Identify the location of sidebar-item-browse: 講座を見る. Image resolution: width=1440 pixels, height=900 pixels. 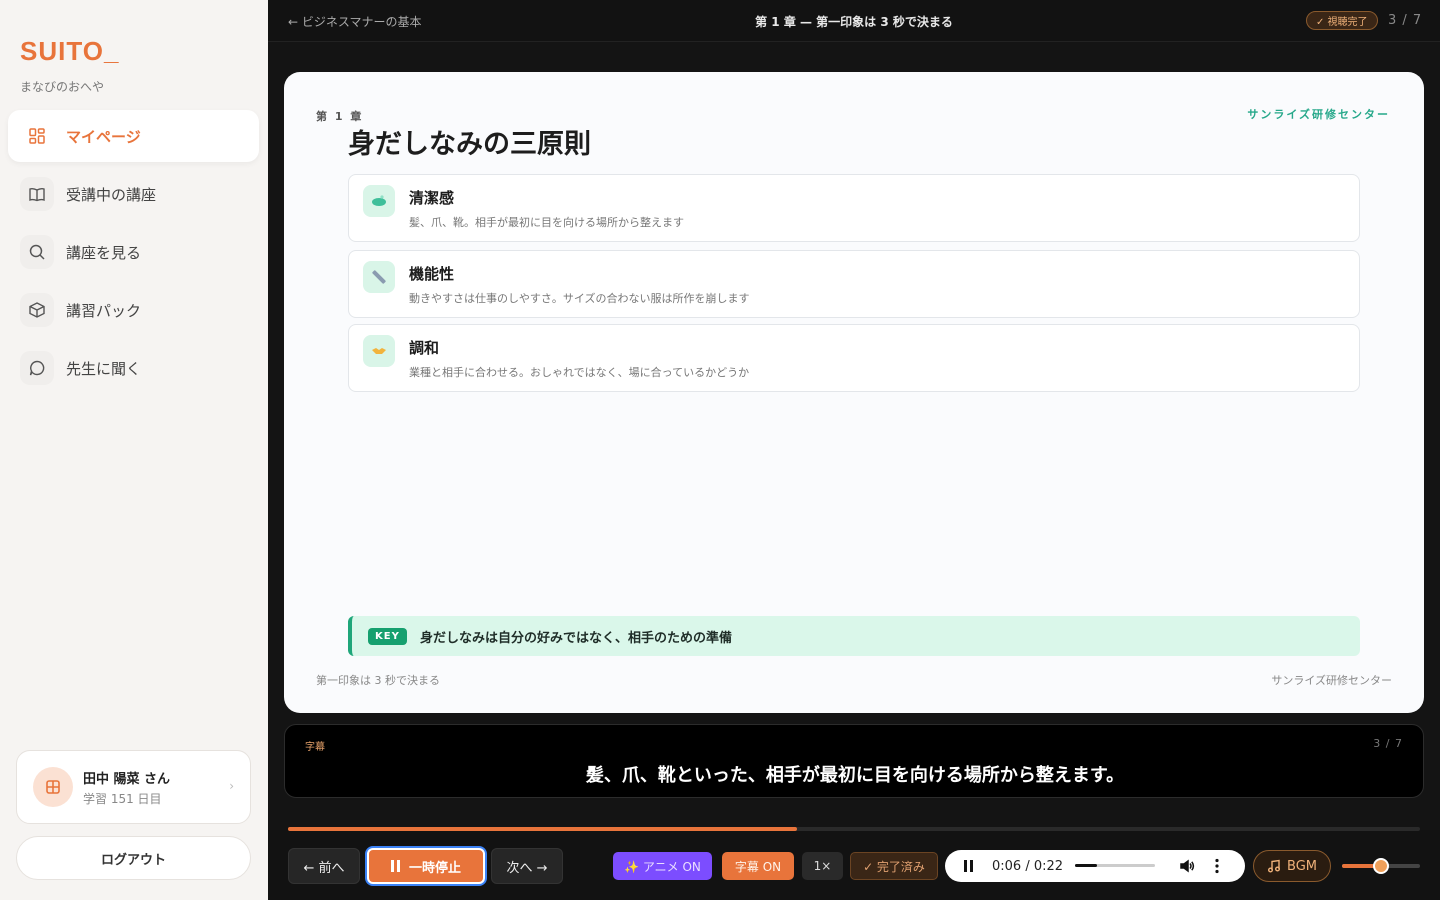
(133, 252).